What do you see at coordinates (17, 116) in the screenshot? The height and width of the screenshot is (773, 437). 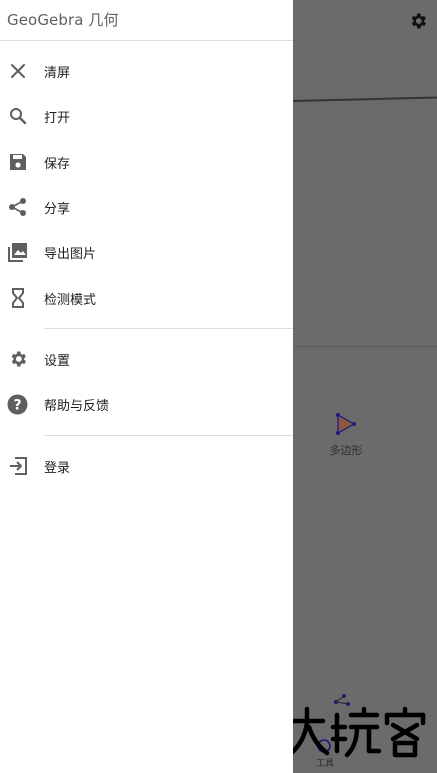 I see `search-icon` at bounding box center [17, 116].